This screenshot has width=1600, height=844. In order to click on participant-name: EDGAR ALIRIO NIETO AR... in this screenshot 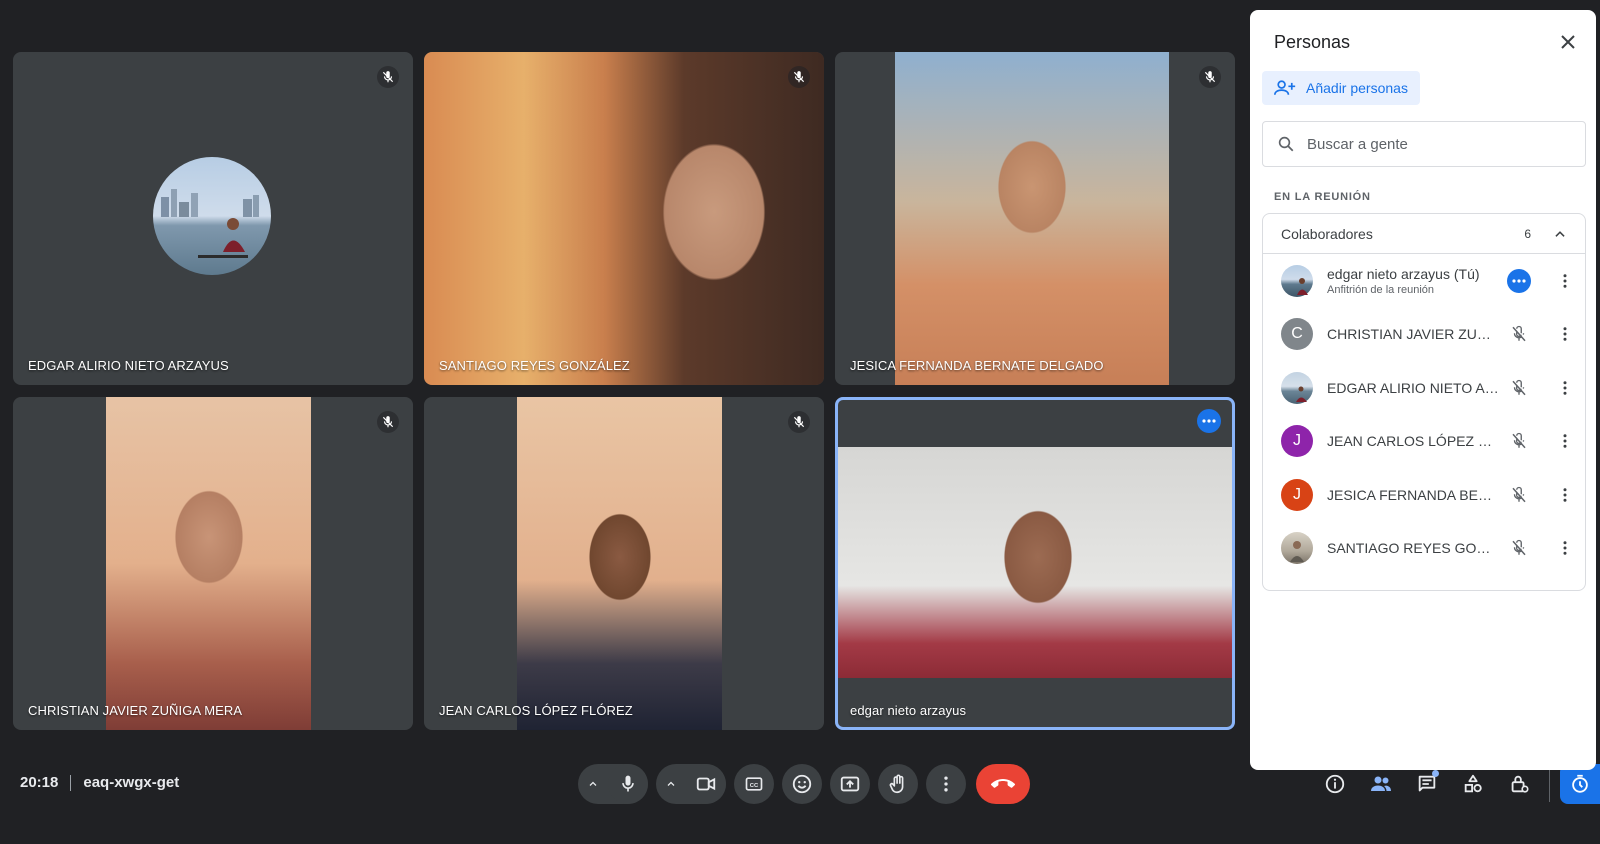, I will do `click(1413, 387)`.